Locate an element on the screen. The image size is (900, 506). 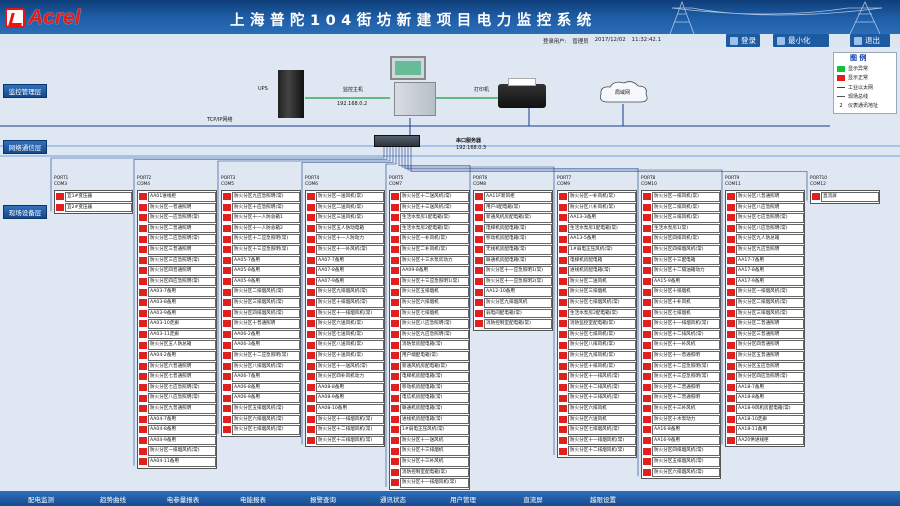
device-name: 防火分区十二隔油箱动力 is located at coordinates (686, 271).